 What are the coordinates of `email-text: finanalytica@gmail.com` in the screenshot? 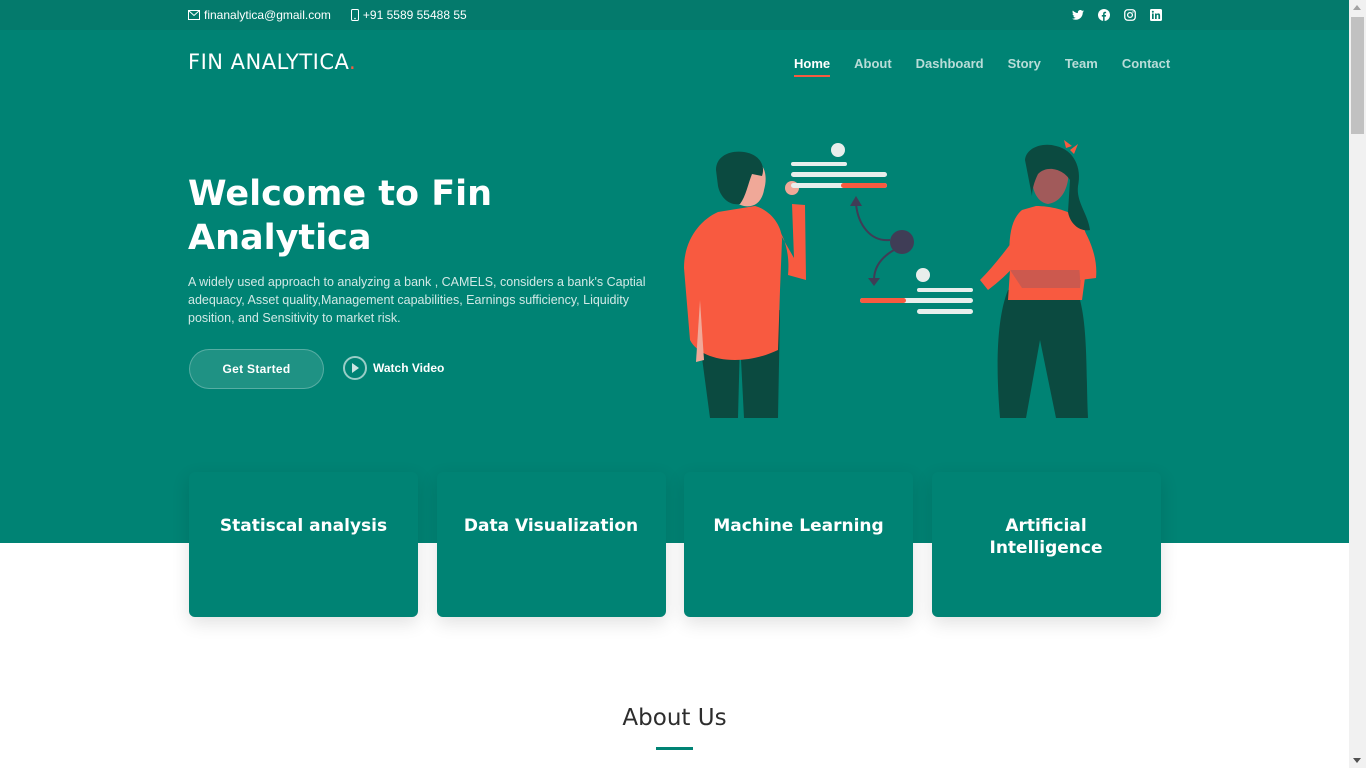 It's located at (267, 15).